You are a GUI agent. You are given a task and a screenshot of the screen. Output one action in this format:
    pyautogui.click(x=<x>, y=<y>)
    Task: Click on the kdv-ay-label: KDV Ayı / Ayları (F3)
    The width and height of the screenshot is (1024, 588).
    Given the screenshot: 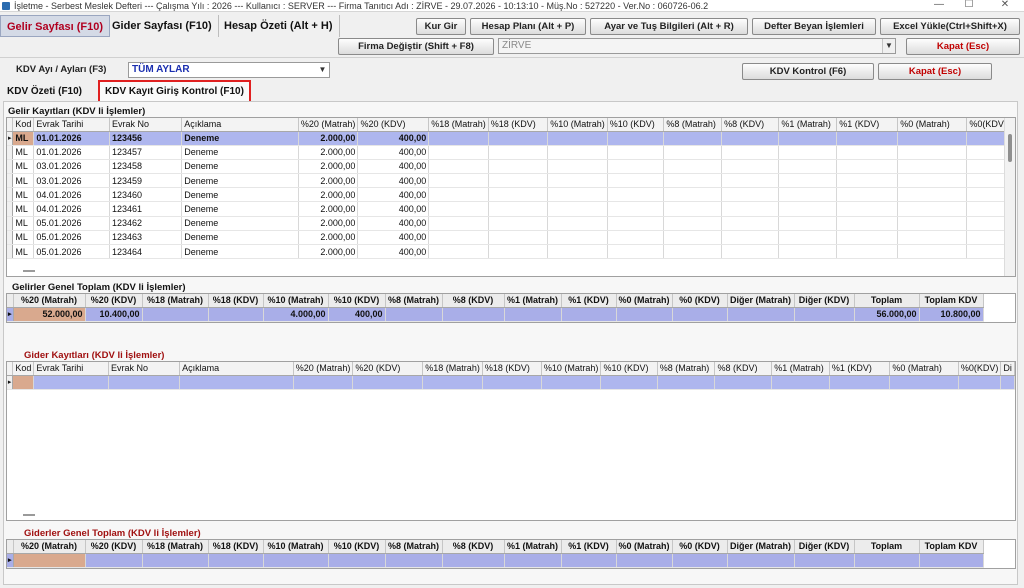 What is the action you would take?
    pyautogui.click(x=61, y=69)
    